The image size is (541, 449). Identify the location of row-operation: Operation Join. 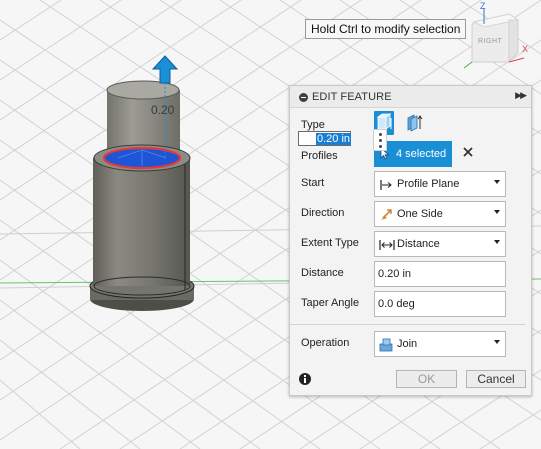
(410, 344).